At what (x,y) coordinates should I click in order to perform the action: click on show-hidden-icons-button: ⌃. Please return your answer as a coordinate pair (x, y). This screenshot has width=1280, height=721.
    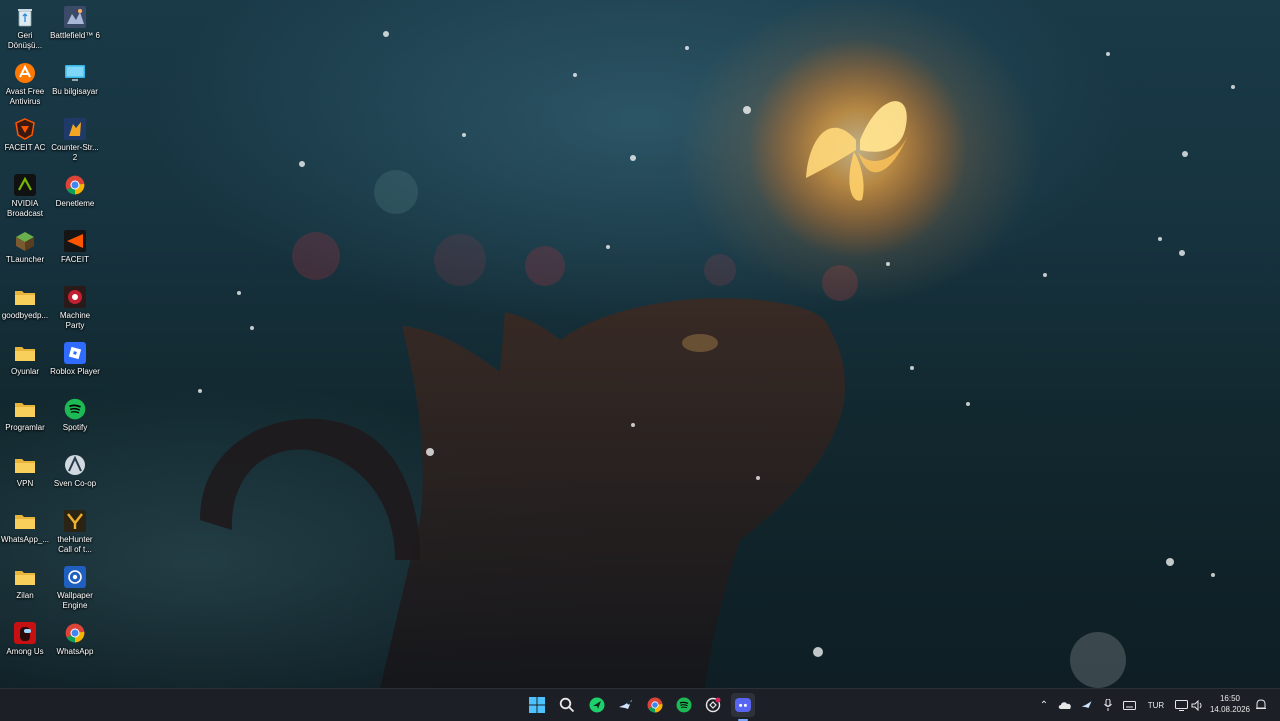
    Looking at the image, I should click on (1044, 705).